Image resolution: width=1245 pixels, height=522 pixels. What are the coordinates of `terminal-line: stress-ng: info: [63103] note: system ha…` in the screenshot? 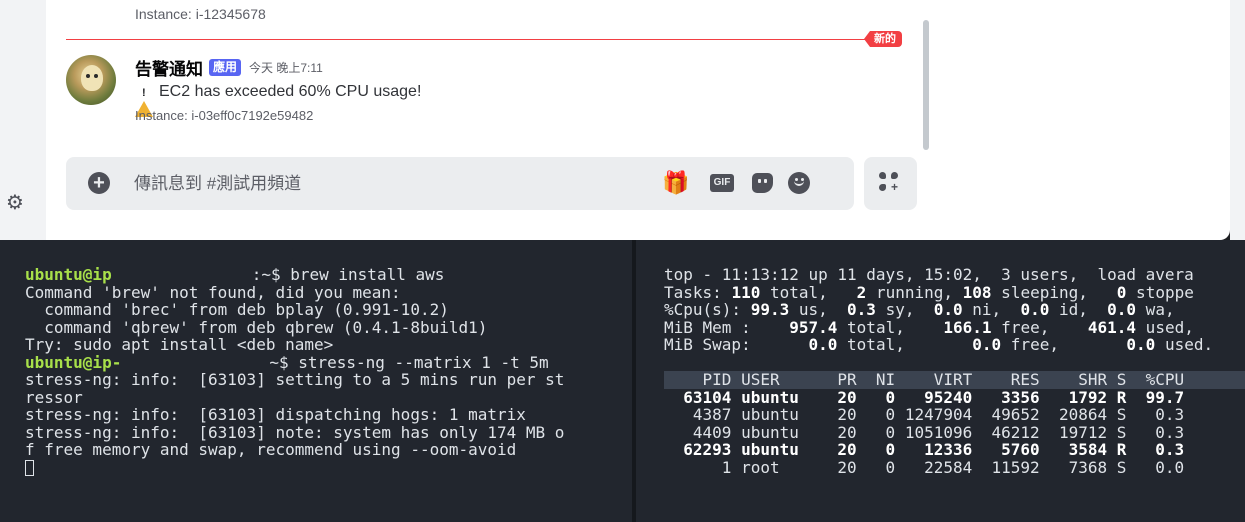 It's located at (295, 432).